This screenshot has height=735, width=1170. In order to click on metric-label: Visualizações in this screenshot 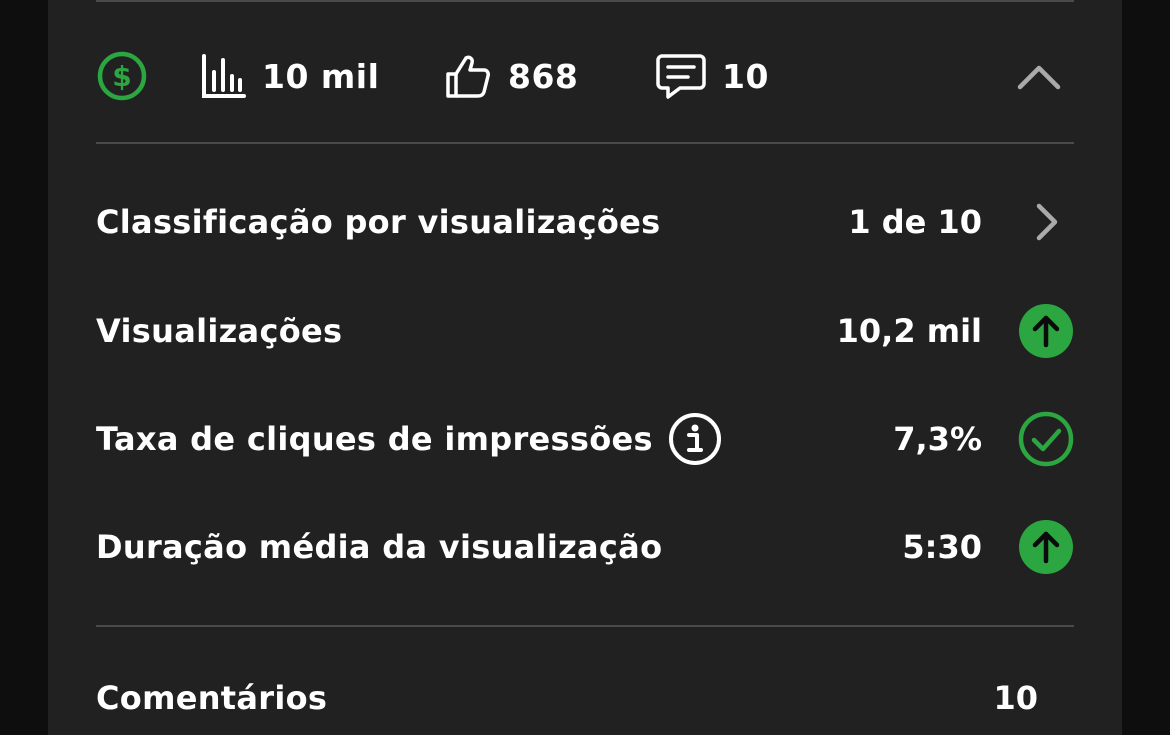, I will do `click(219, 331)`.